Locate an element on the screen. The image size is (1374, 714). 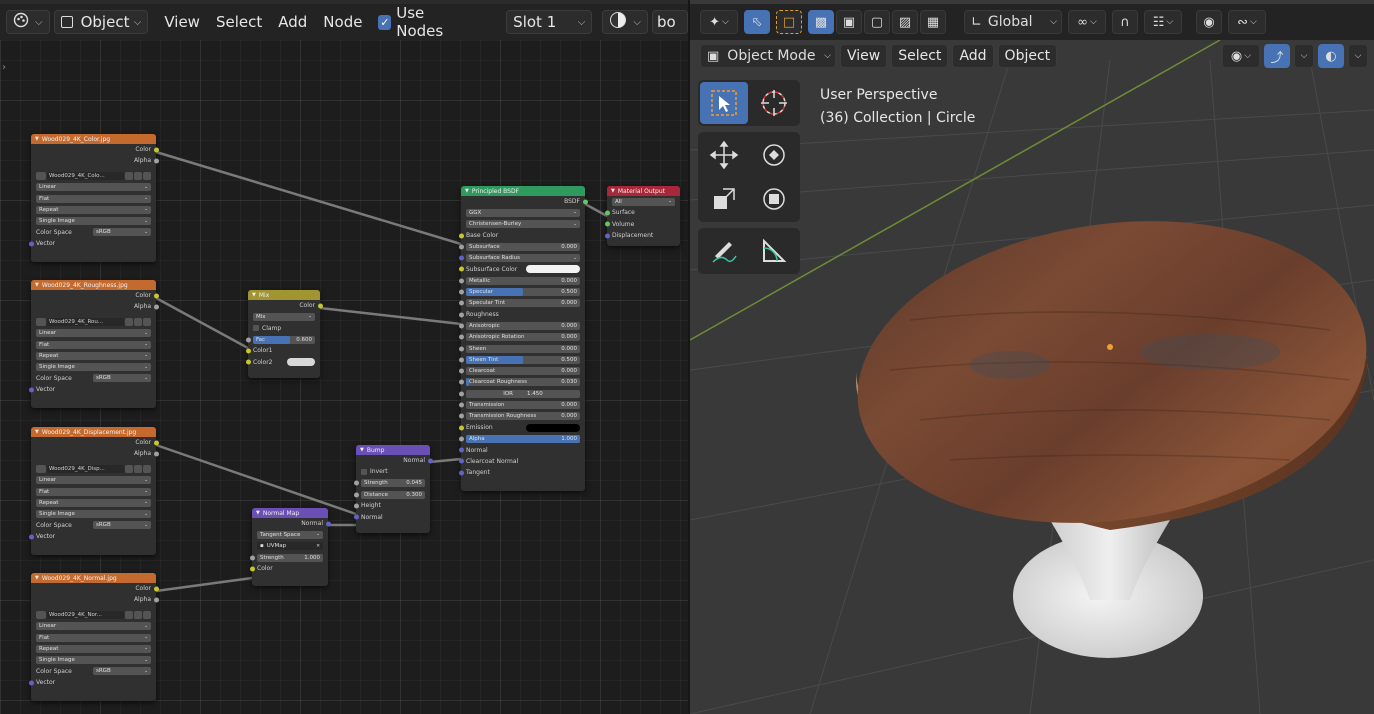
bsdf-value-field: IOR 1.450 is located at coordinates (523, 393).